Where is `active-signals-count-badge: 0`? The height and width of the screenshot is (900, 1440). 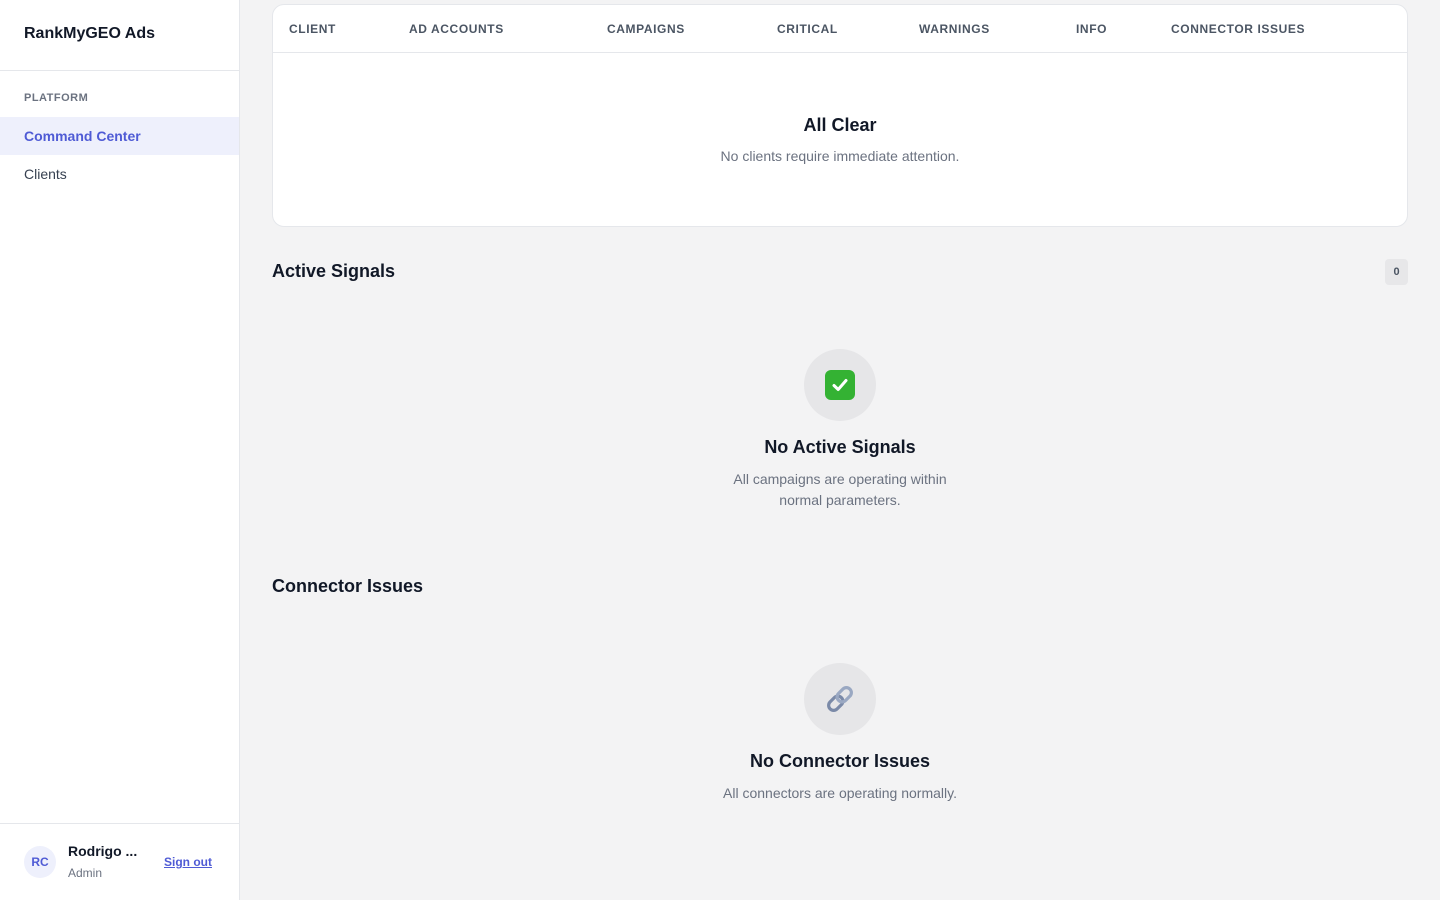
active-signals-count-badge: 0 is located at coordinates (1396, 272).